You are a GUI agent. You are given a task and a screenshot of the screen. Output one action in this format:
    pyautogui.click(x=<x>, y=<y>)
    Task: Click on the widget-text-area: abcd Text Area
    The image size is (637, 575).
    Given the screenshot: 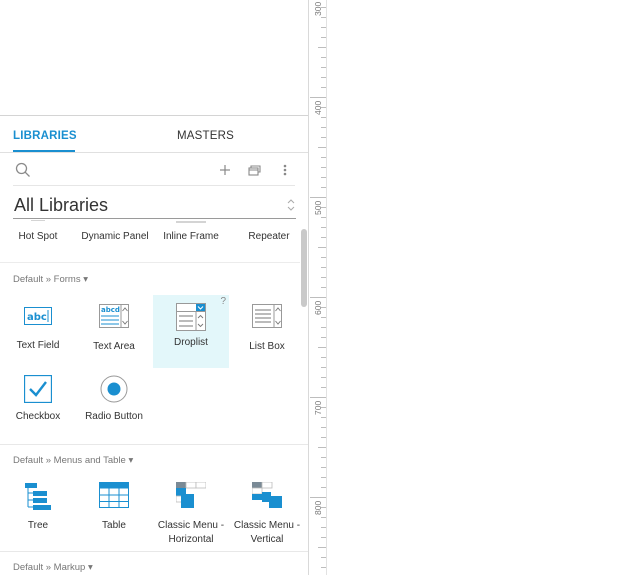 What is the action you would take?
    pyautogui.click(x=114, y=327)
    